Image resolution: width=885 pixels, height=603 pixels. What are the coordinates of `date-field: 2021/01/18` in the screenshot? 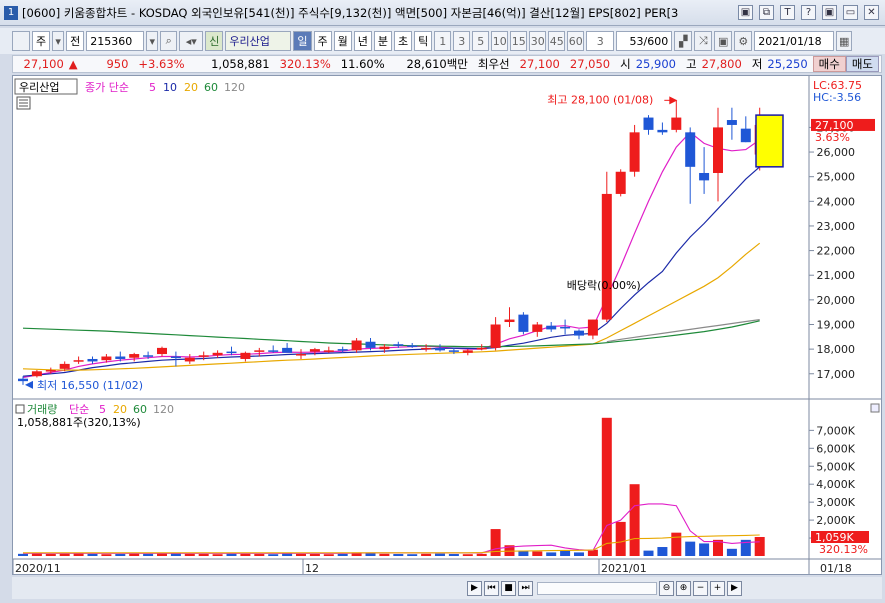 It's located at (794, 41).